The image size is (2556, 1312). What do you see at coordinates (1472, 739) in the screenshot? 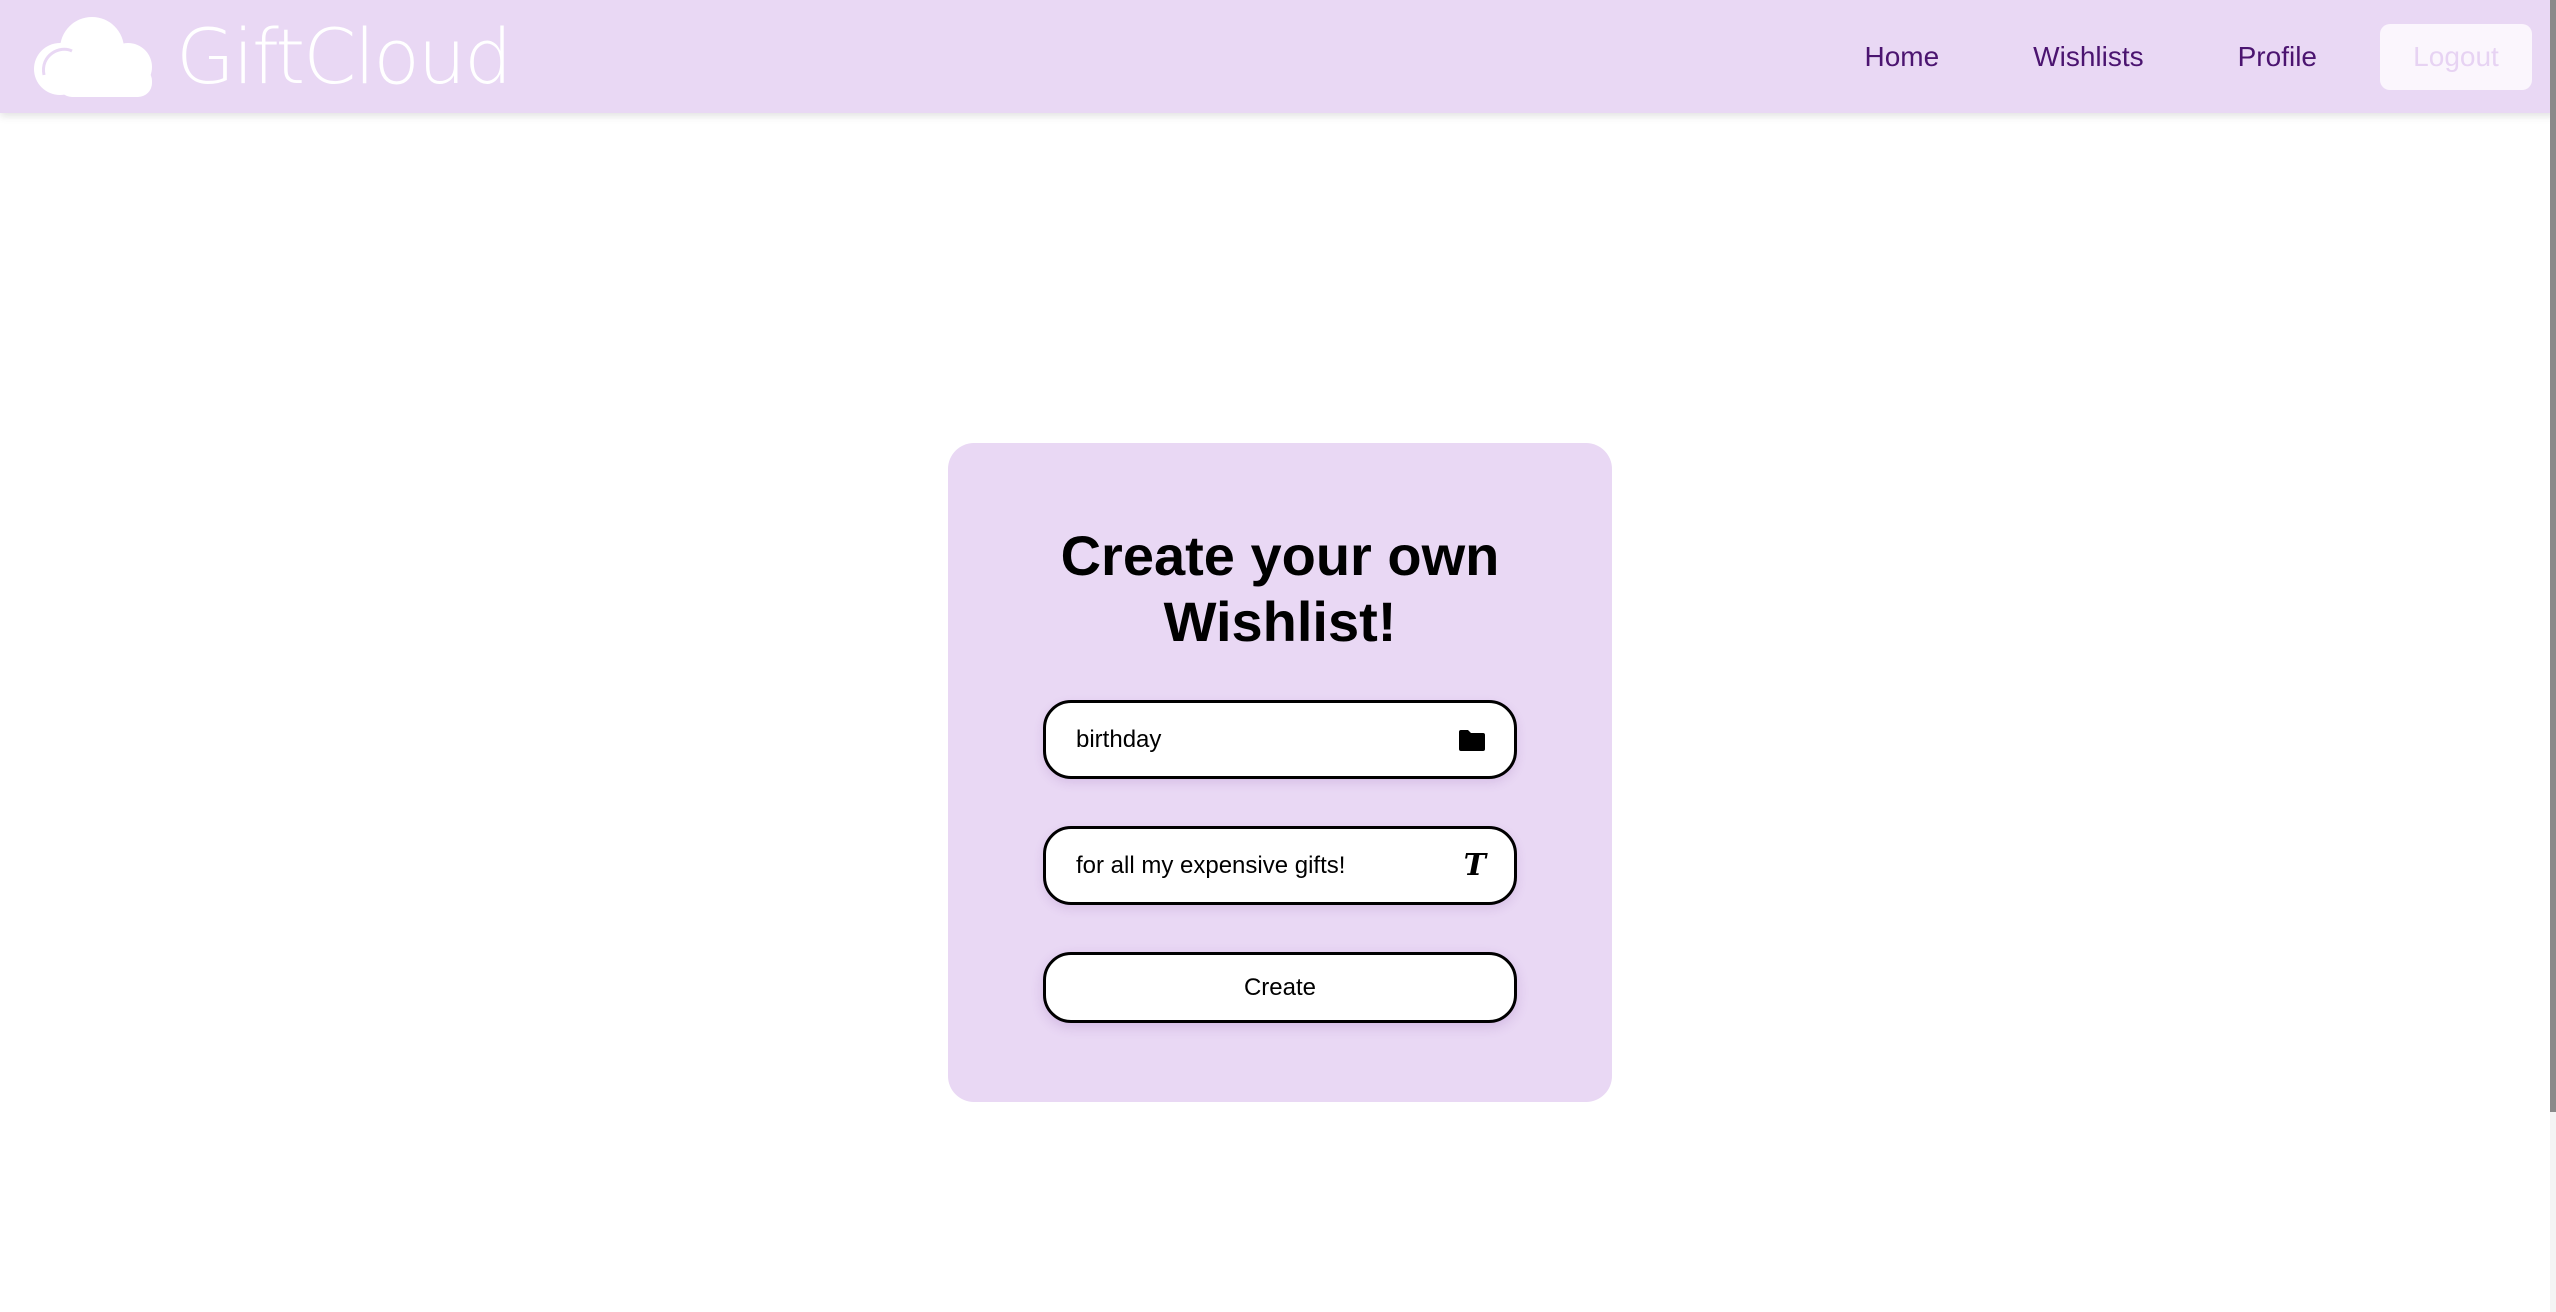
I see `folder-icon` at bounding box center [1472, 739].